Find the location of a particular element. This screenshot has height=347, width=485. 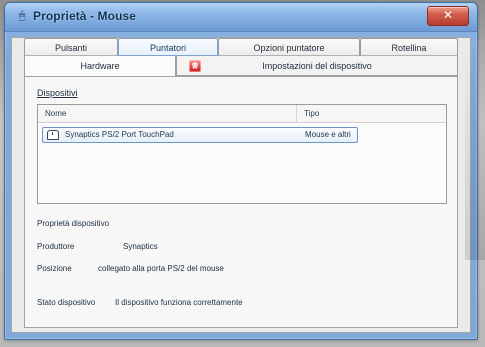

window-title: Proprietà - Mouse is located at coordinates (85, 16).